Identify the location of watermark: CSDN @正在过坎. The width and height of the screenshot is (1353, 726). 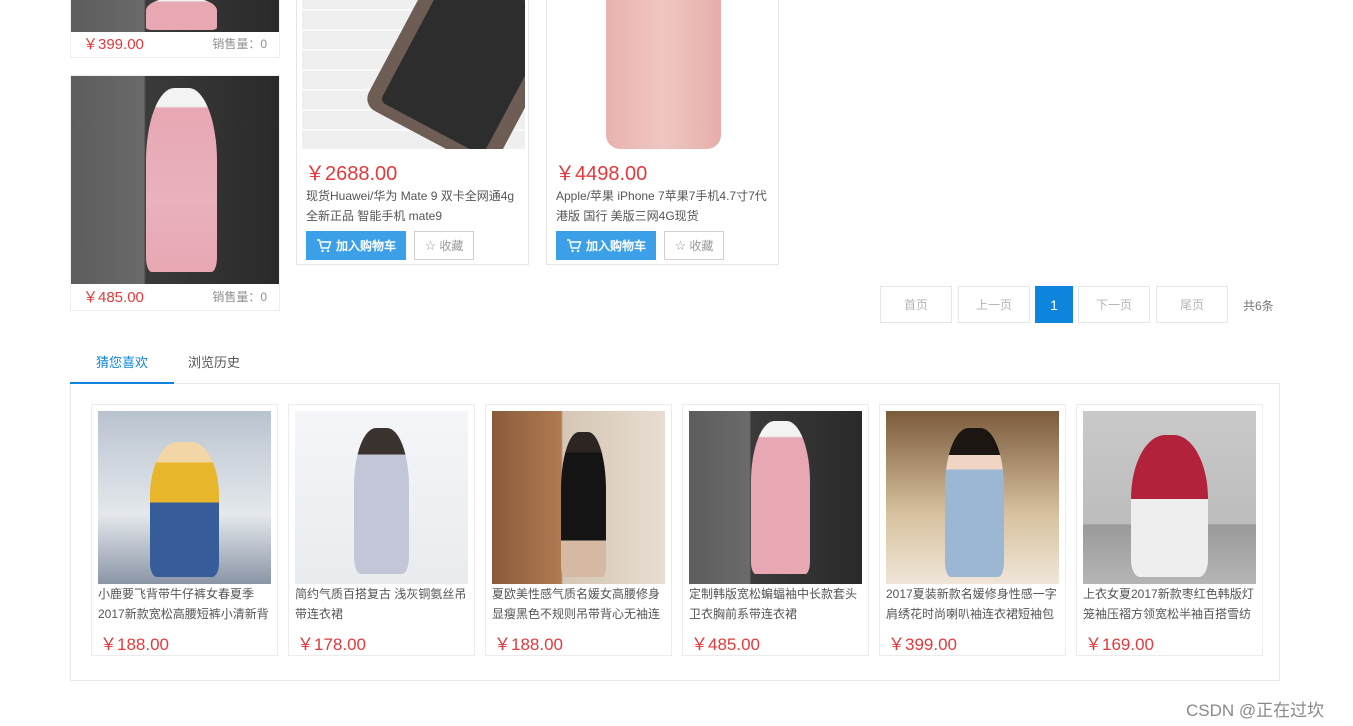
(1255, 710).